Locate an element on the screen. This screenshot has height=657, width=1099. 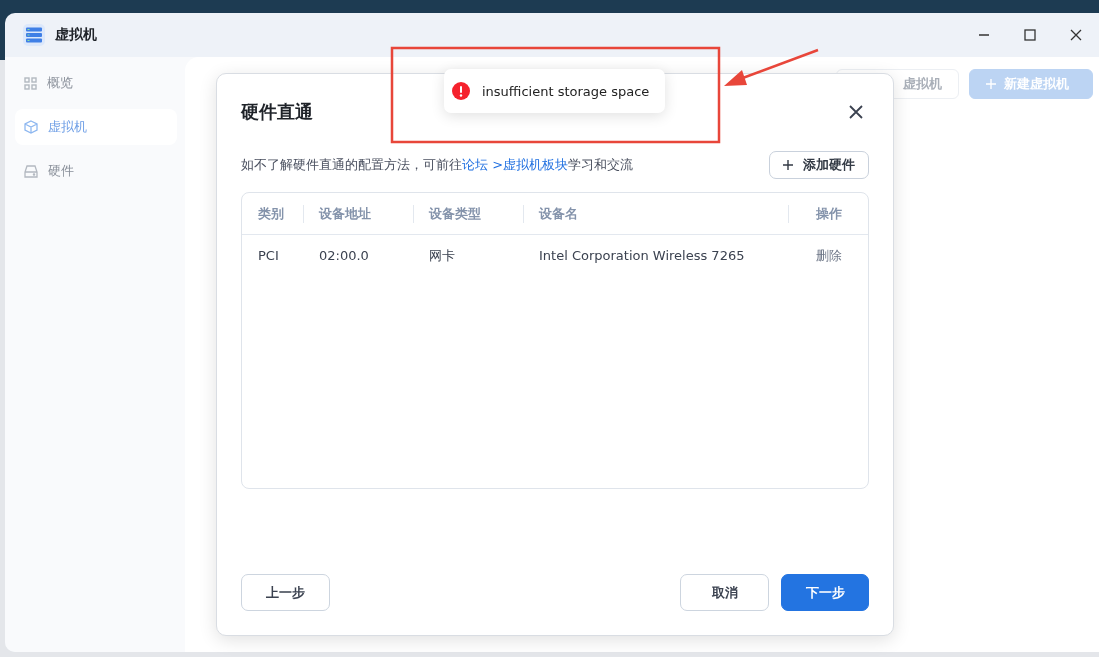
next-button: 下一步 is located at coordinates (825, 592).